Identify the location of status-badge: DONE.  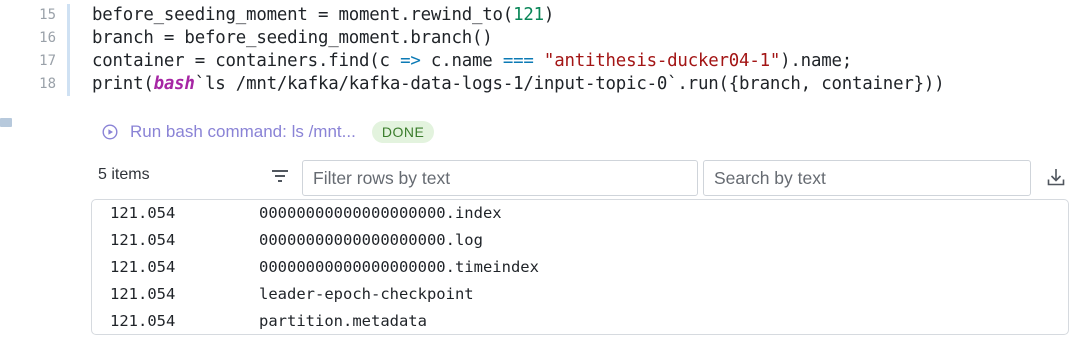
(403, 132).